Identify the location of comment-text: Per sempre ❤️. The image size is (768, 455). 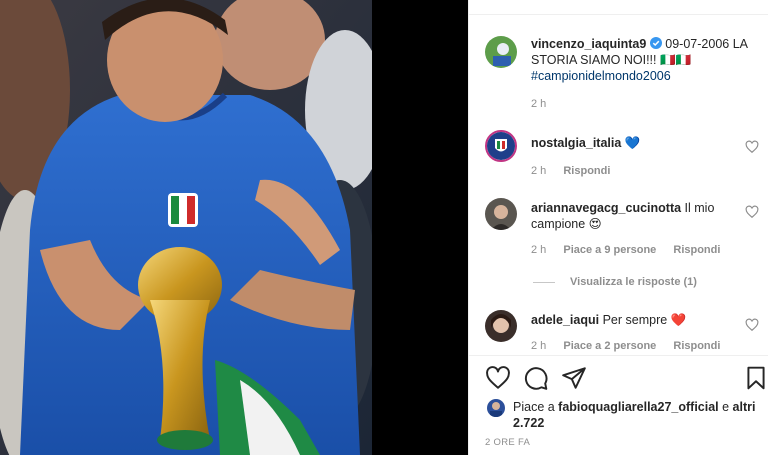
(644, 320).